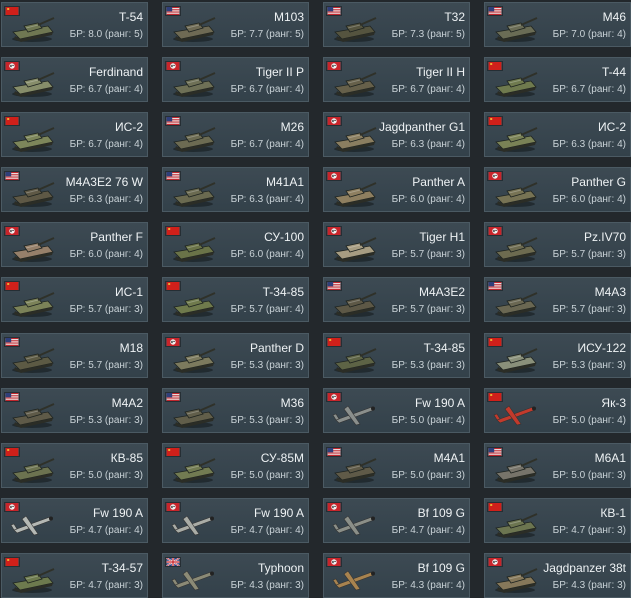 This screenshot has width=631, height=598. I want to click on vehicle-card: M4A1 БР: 5.0 (ранг: 3), so click(396, 465).